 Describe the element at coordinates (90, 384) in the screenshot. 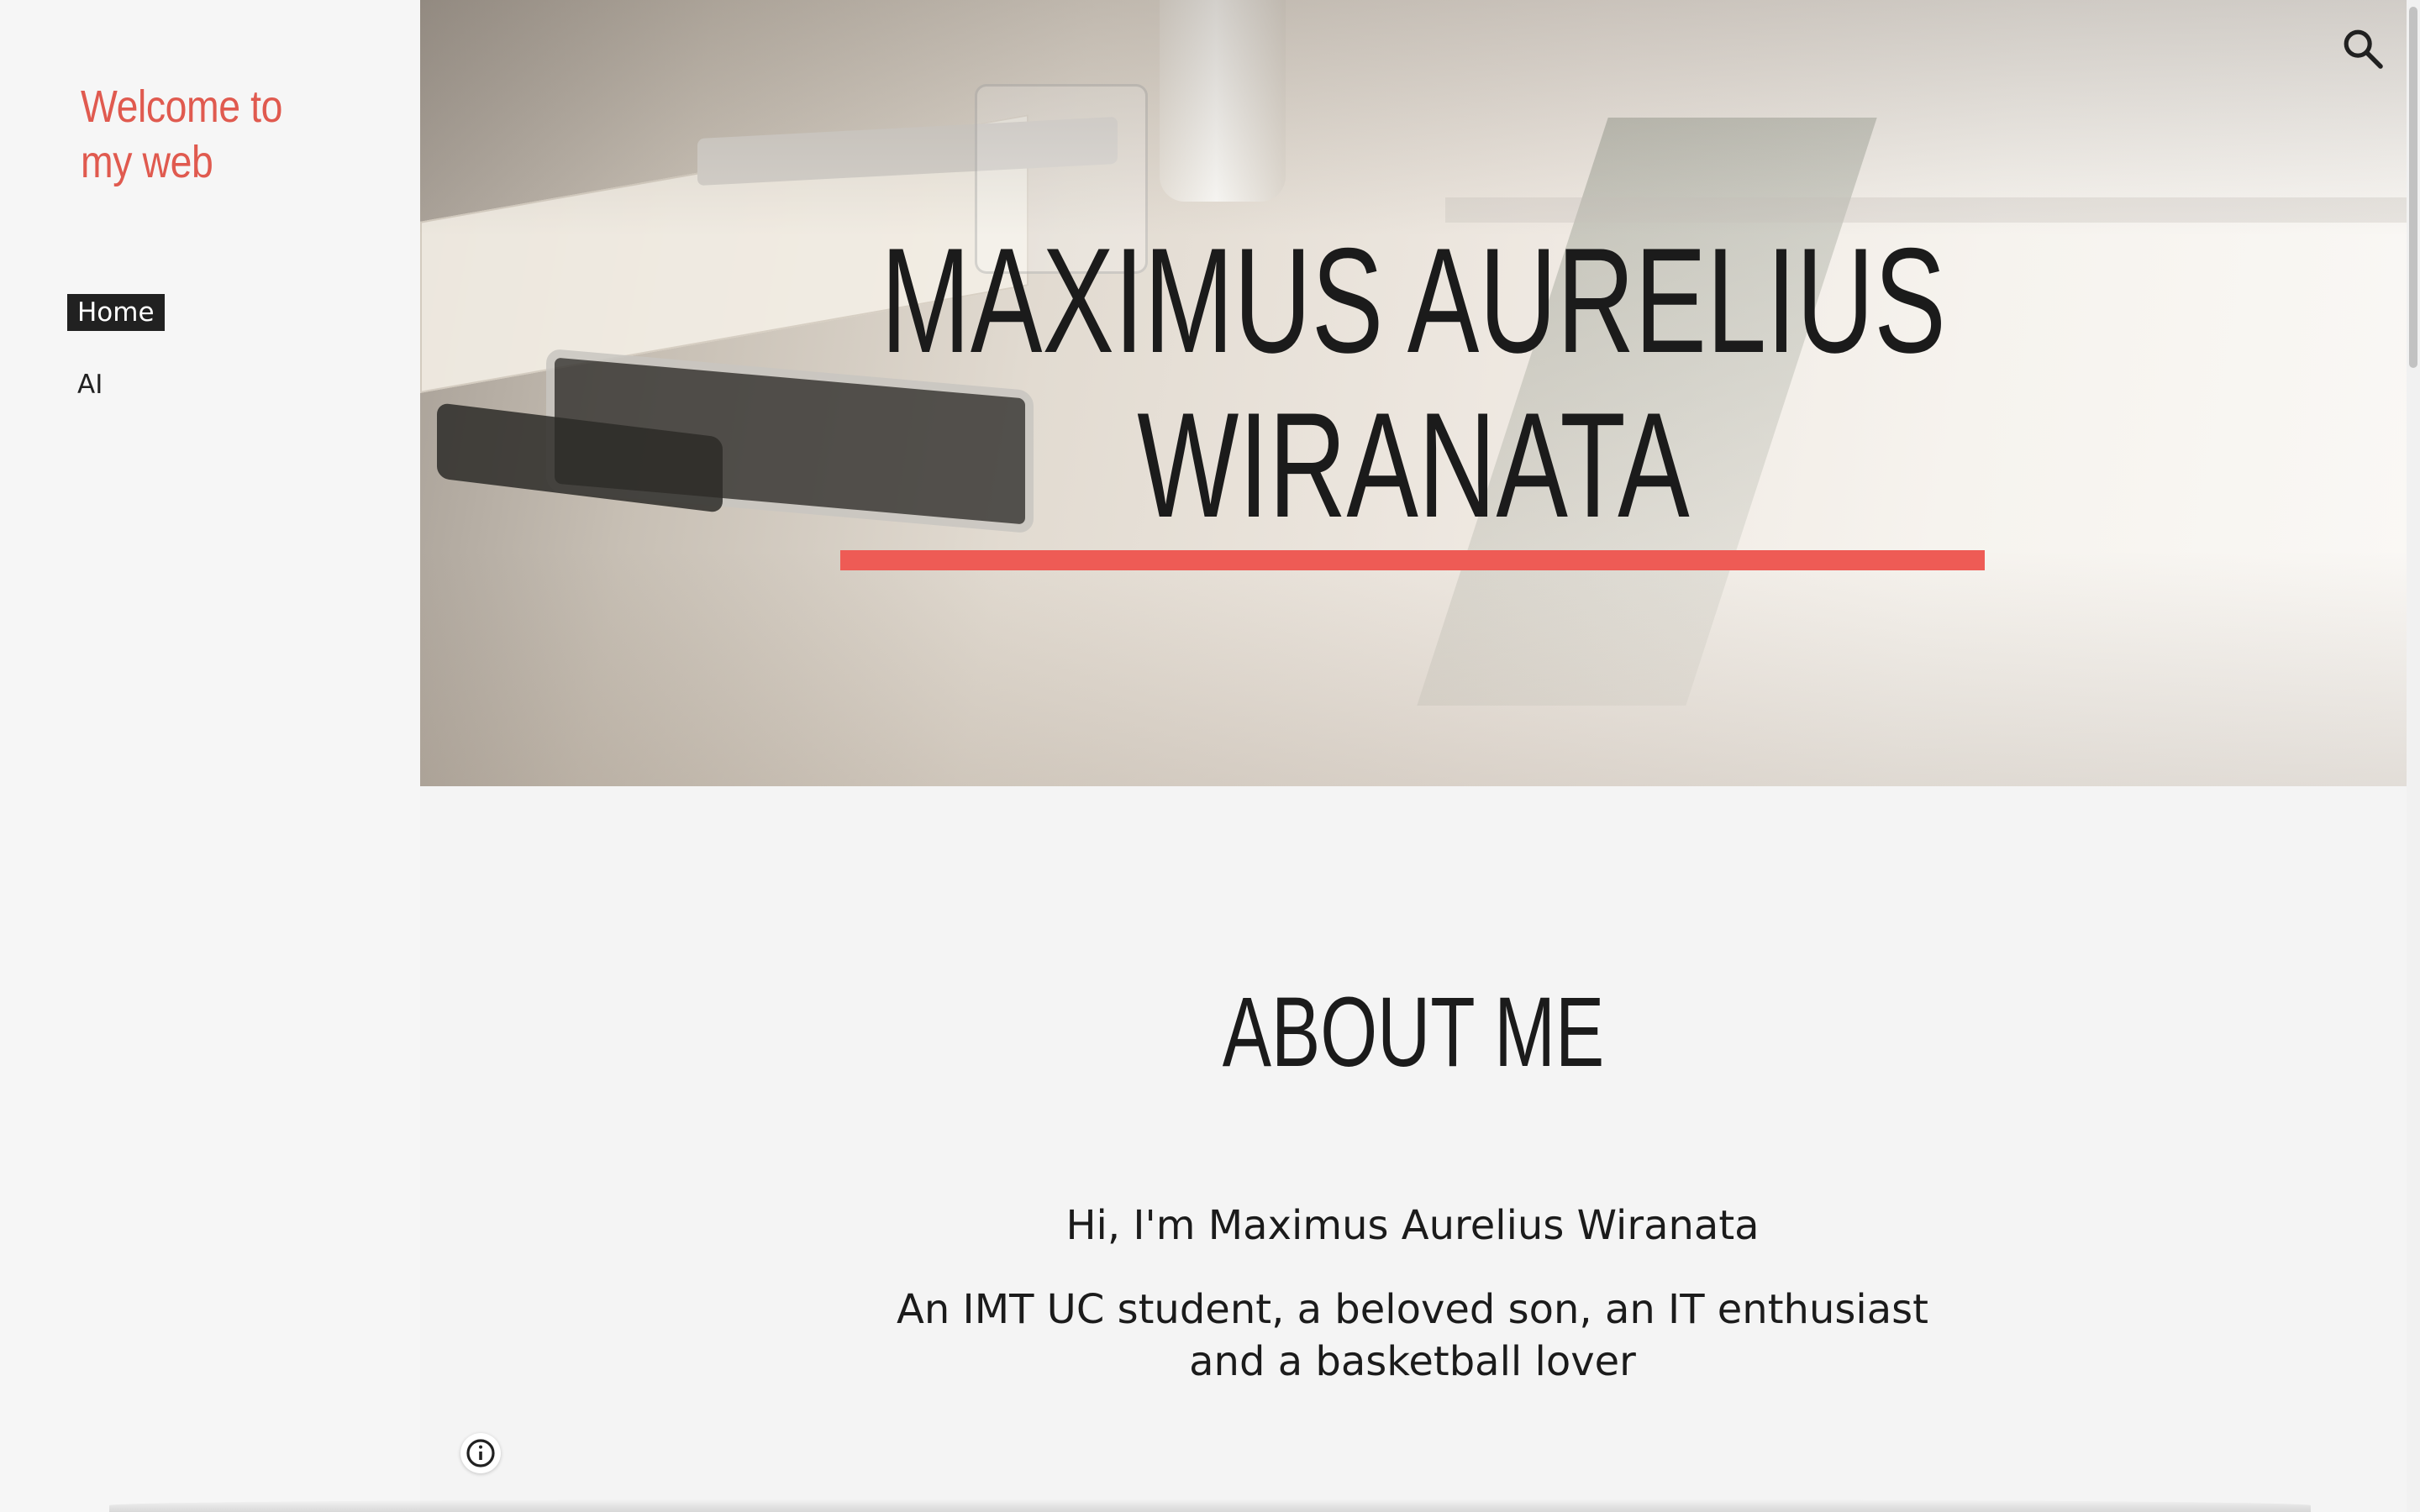

I see `nav-item-ai: AI` at that location.